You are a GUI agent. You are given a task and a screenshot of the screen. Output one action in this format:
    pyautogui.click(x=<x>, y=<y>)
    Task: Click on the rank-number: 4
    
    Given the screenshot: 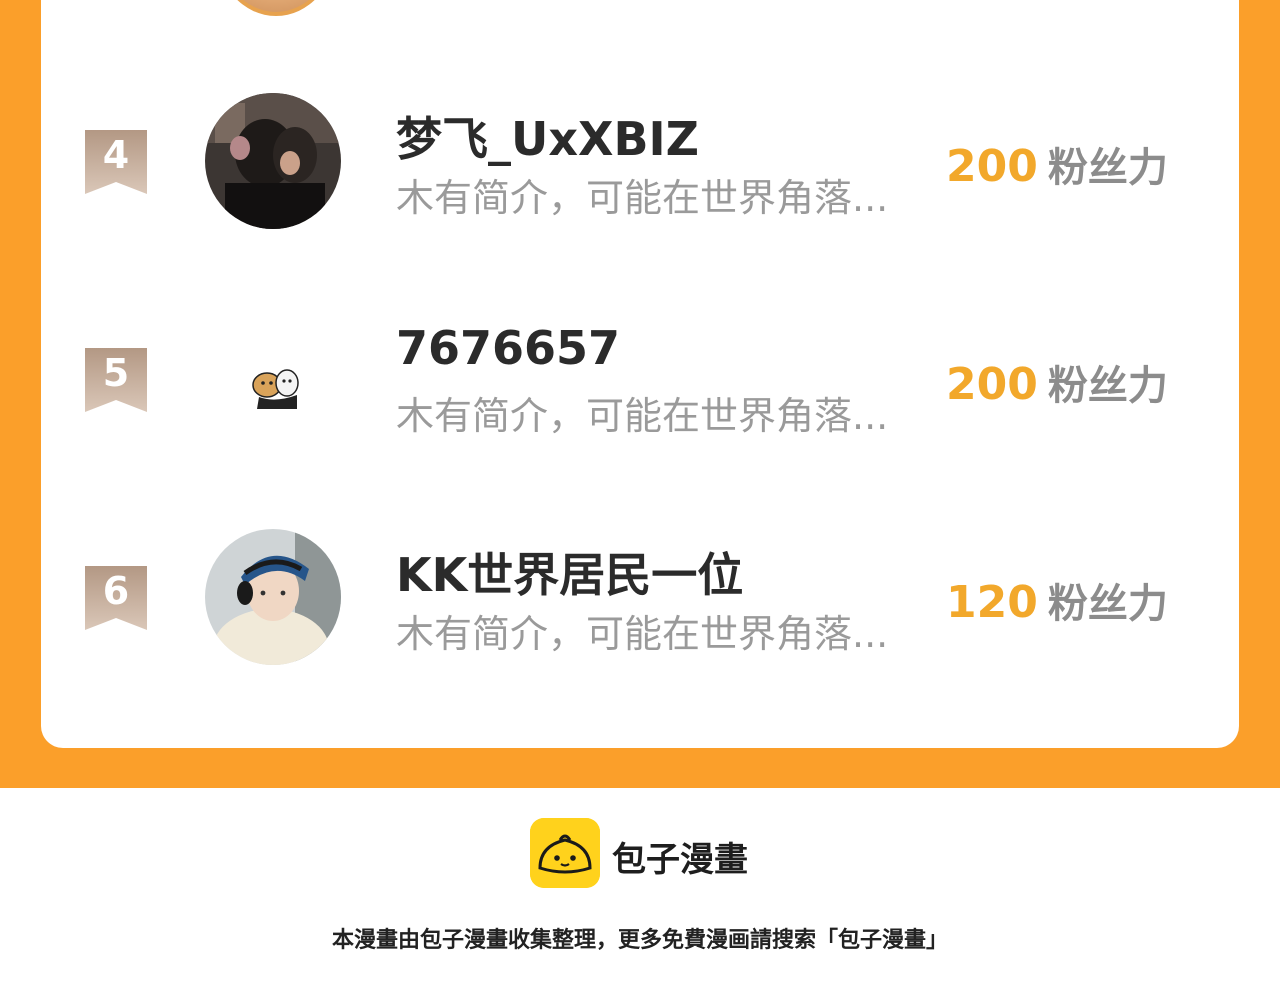 What is the action you would take?
    pyautogui.click(x=116, y=155)
    